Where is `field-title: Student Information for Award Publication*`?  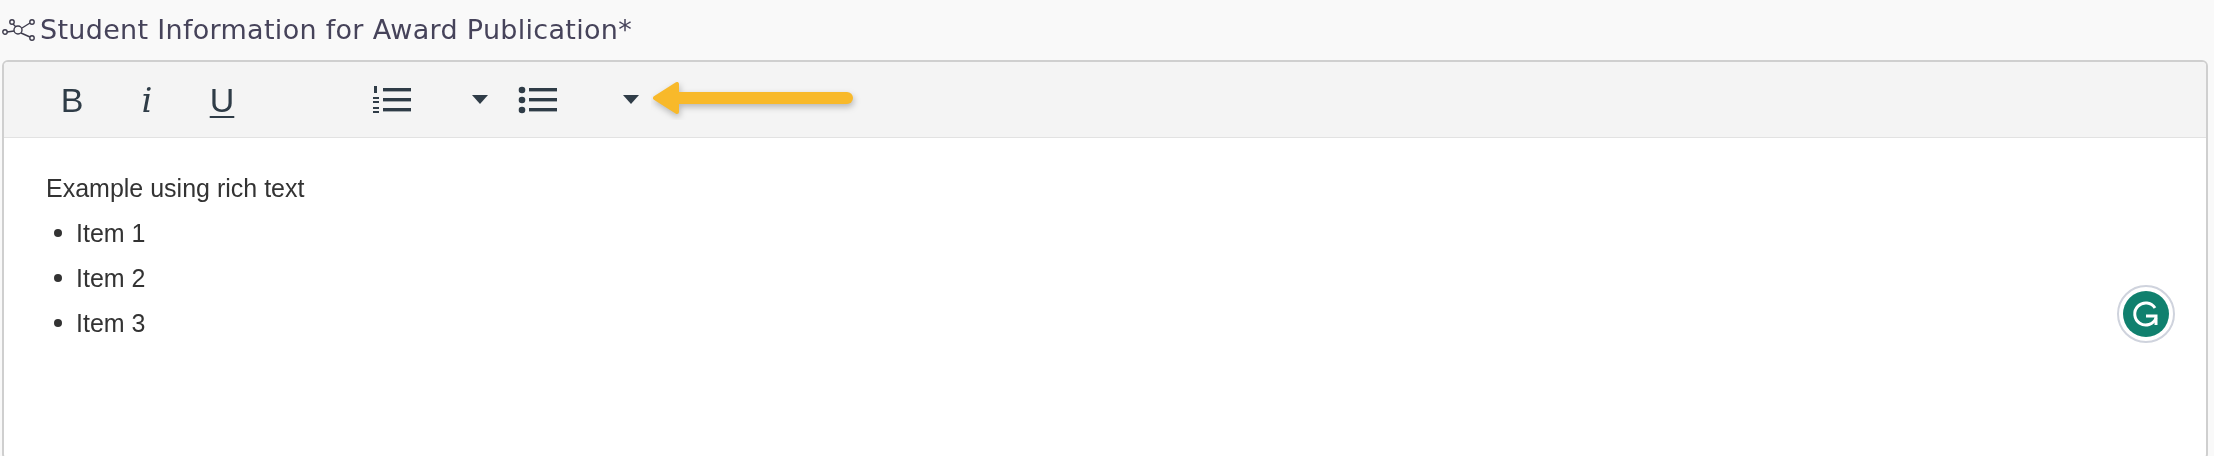 field-title: Student Information for Award Publication* is located at coordinates (336, 29).